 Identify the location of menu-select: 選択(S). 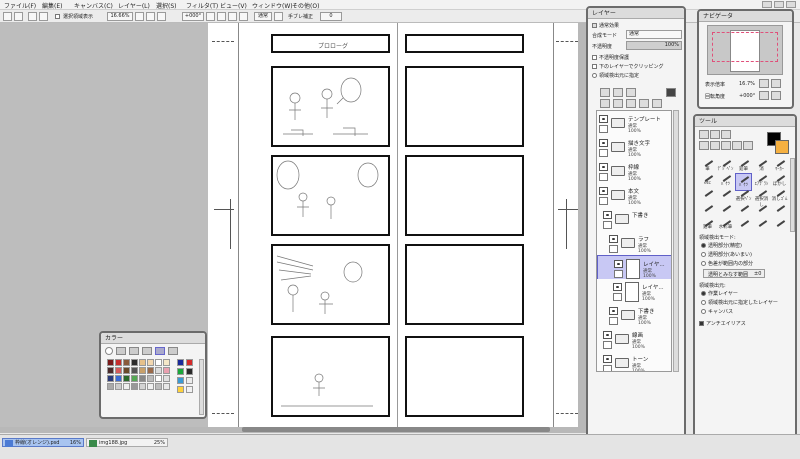
(166, 5).